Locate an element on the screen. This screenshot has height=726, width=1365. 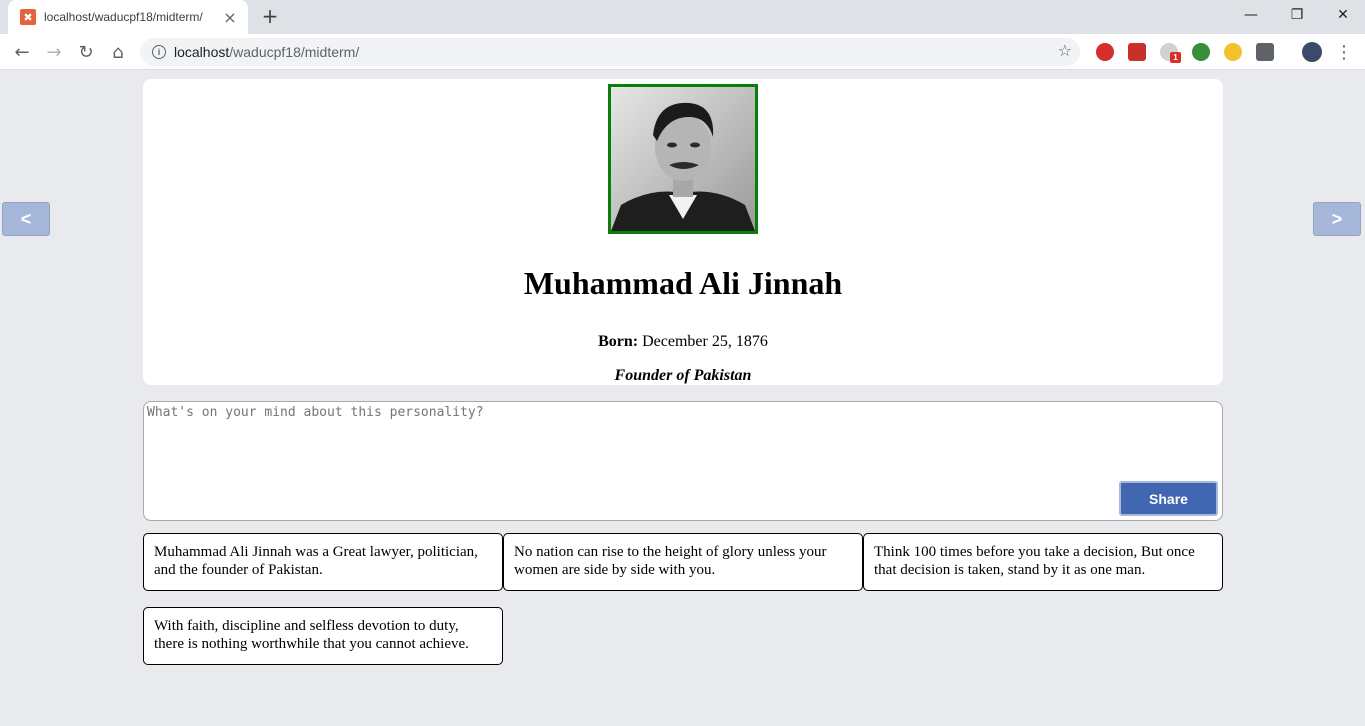
profile-avatar is located at coordinates (1312, 52).